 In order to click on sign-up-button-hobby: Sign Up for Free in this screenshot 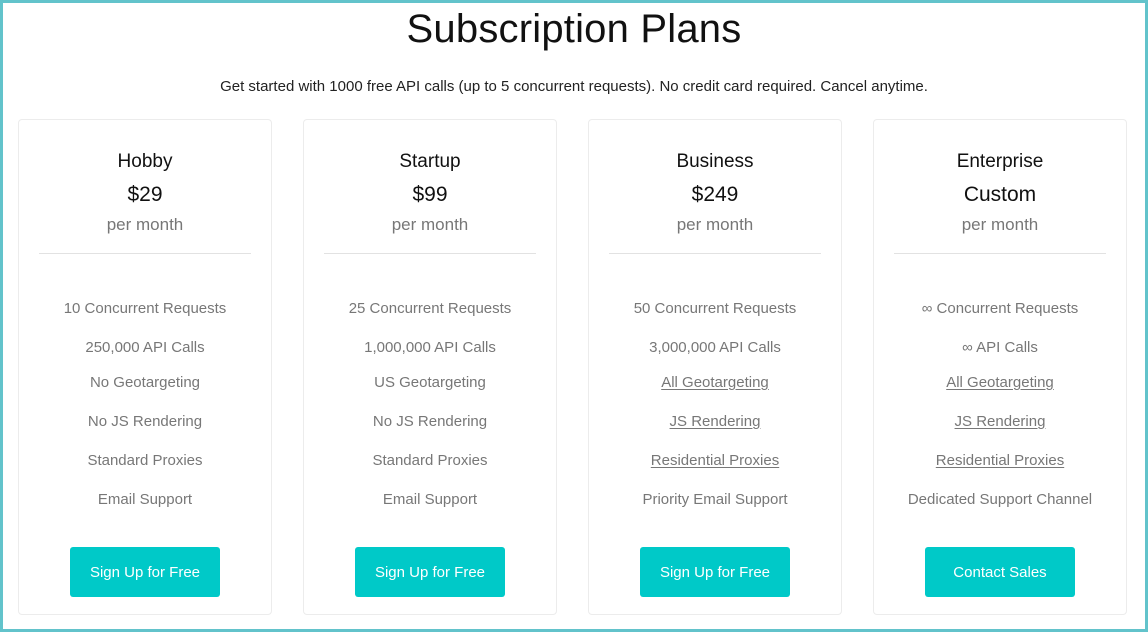, I will do `click(145, 572)`.